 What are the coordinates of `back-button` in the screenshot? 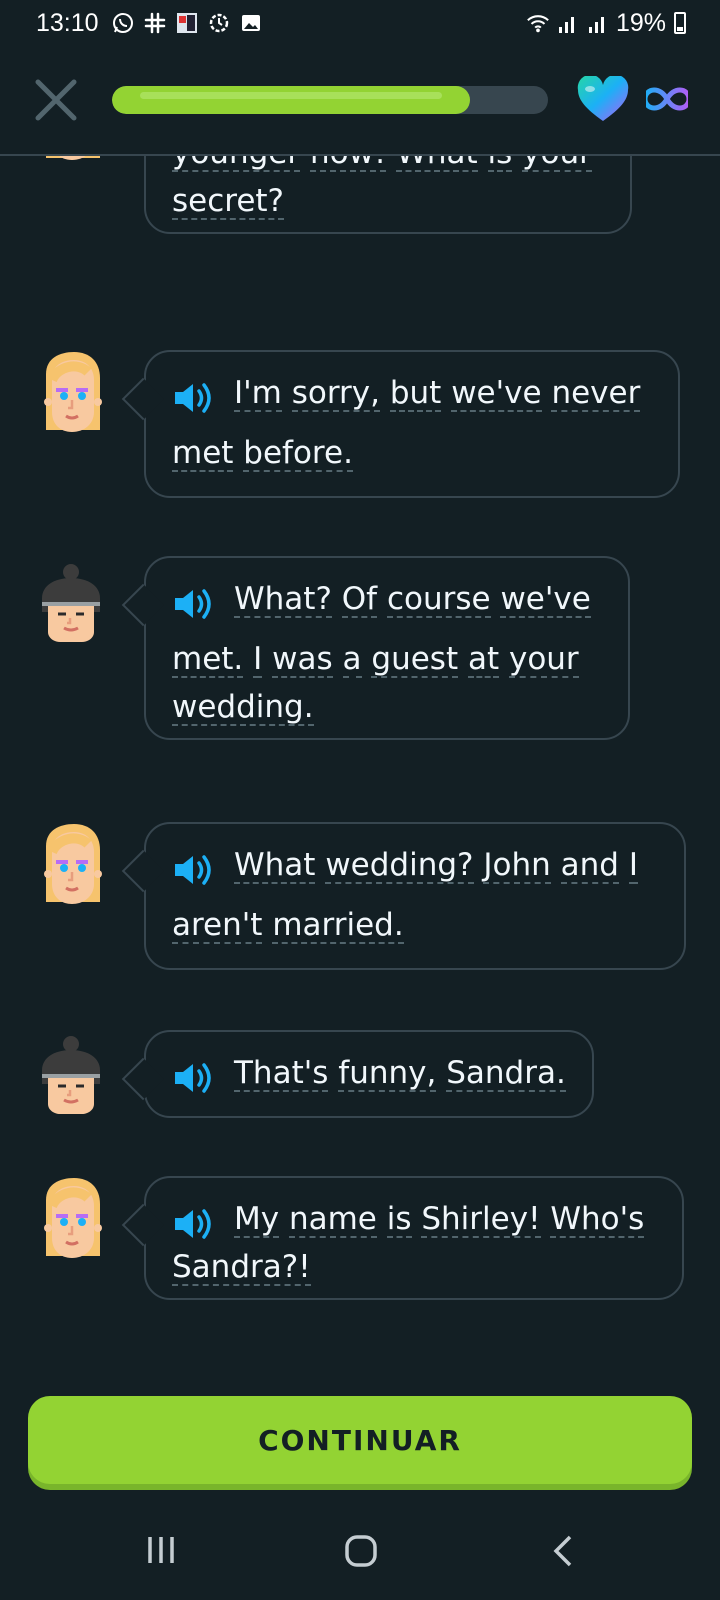 It's located at (563, 1553).